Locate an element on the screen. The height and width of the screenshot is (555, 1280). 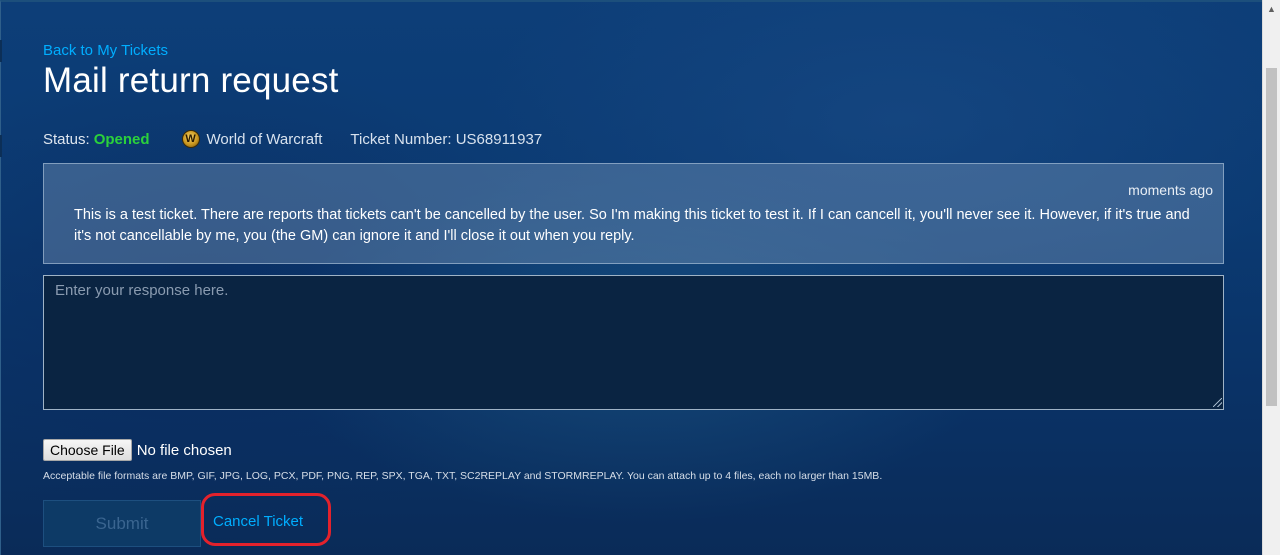
message-timestamp: moments ago is located at coordinates (1170, 190).